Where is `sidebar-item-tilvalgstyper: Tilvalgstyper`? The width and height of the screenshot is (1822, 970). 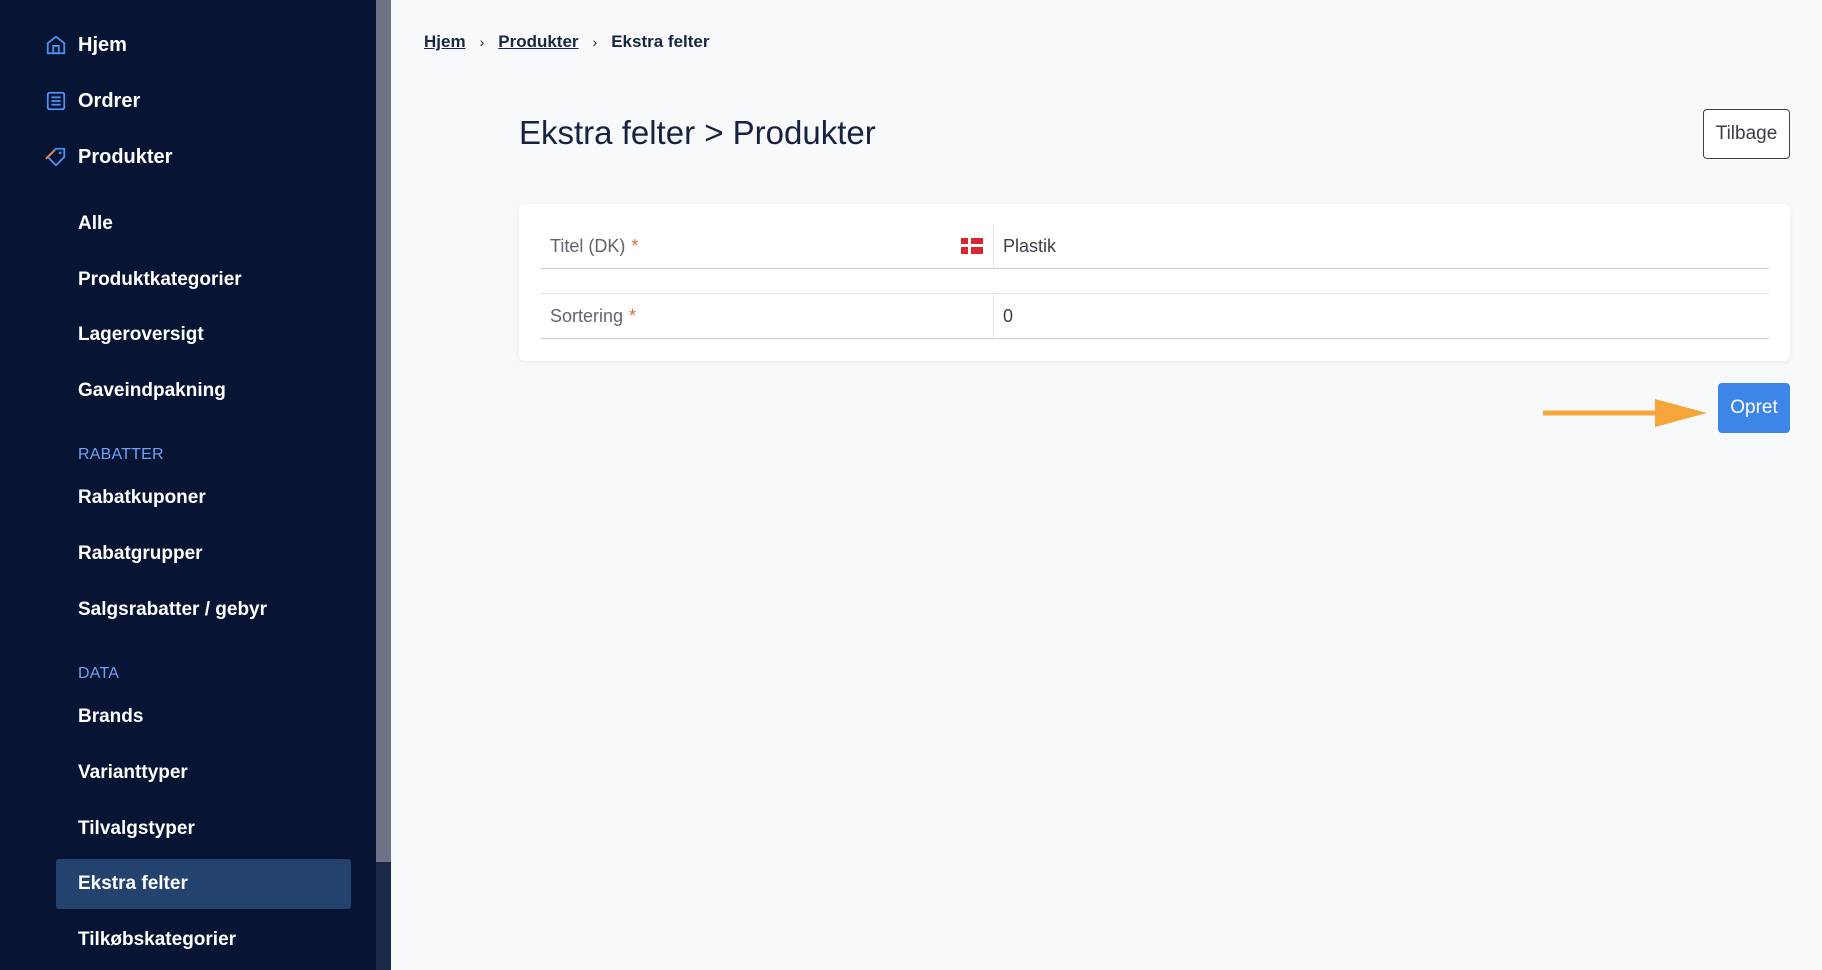
sidebar-item-tilvalgstyper: Tilvalgstyper is located at coordinates (136, 829).